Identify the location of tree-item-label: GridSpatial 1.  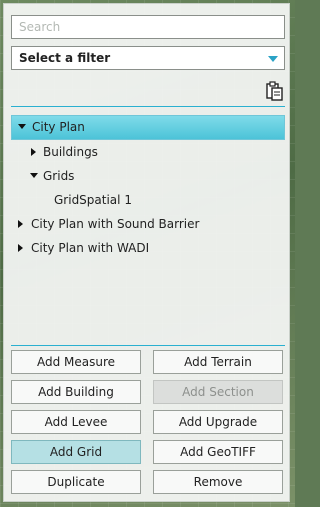
(93, 200).